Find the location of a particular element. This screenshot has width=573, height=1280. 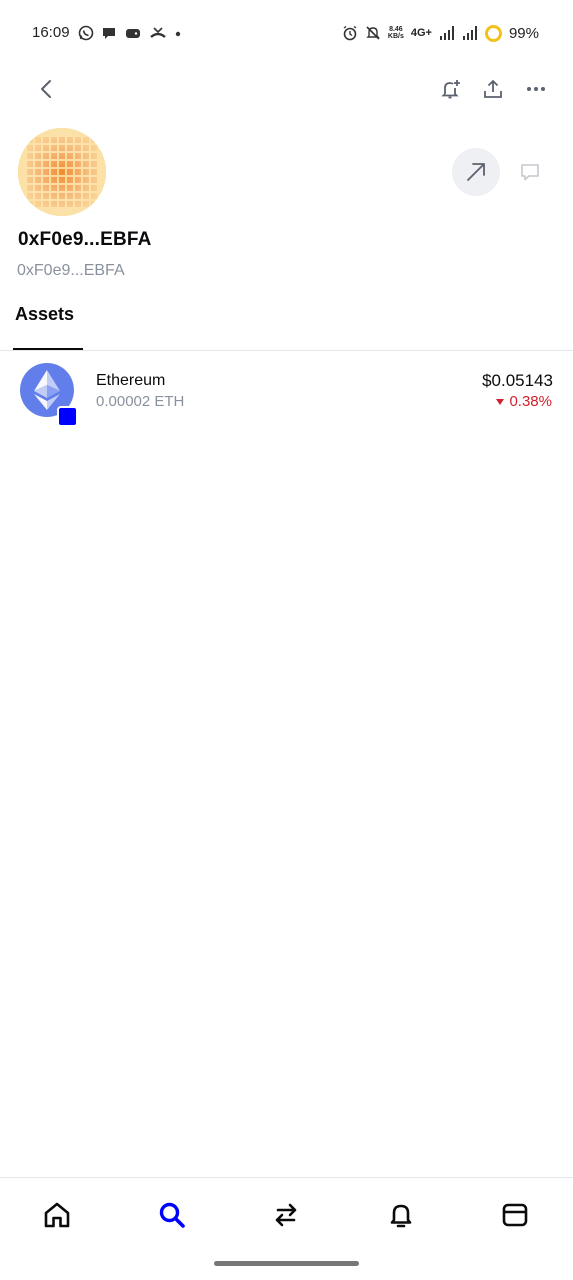

share-button is located at coordinates (493, 89).